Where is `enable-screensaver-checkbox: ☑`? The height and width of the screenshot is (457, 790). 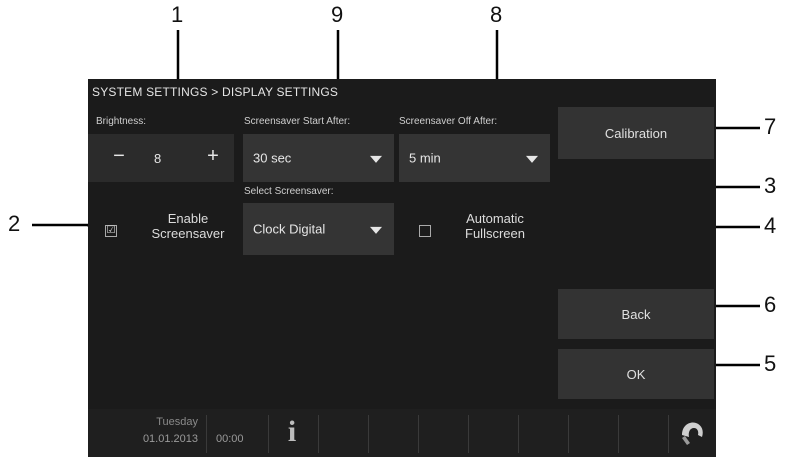 enable-screensaver-checkbox: ☑ is located at coordinates (111, 231).